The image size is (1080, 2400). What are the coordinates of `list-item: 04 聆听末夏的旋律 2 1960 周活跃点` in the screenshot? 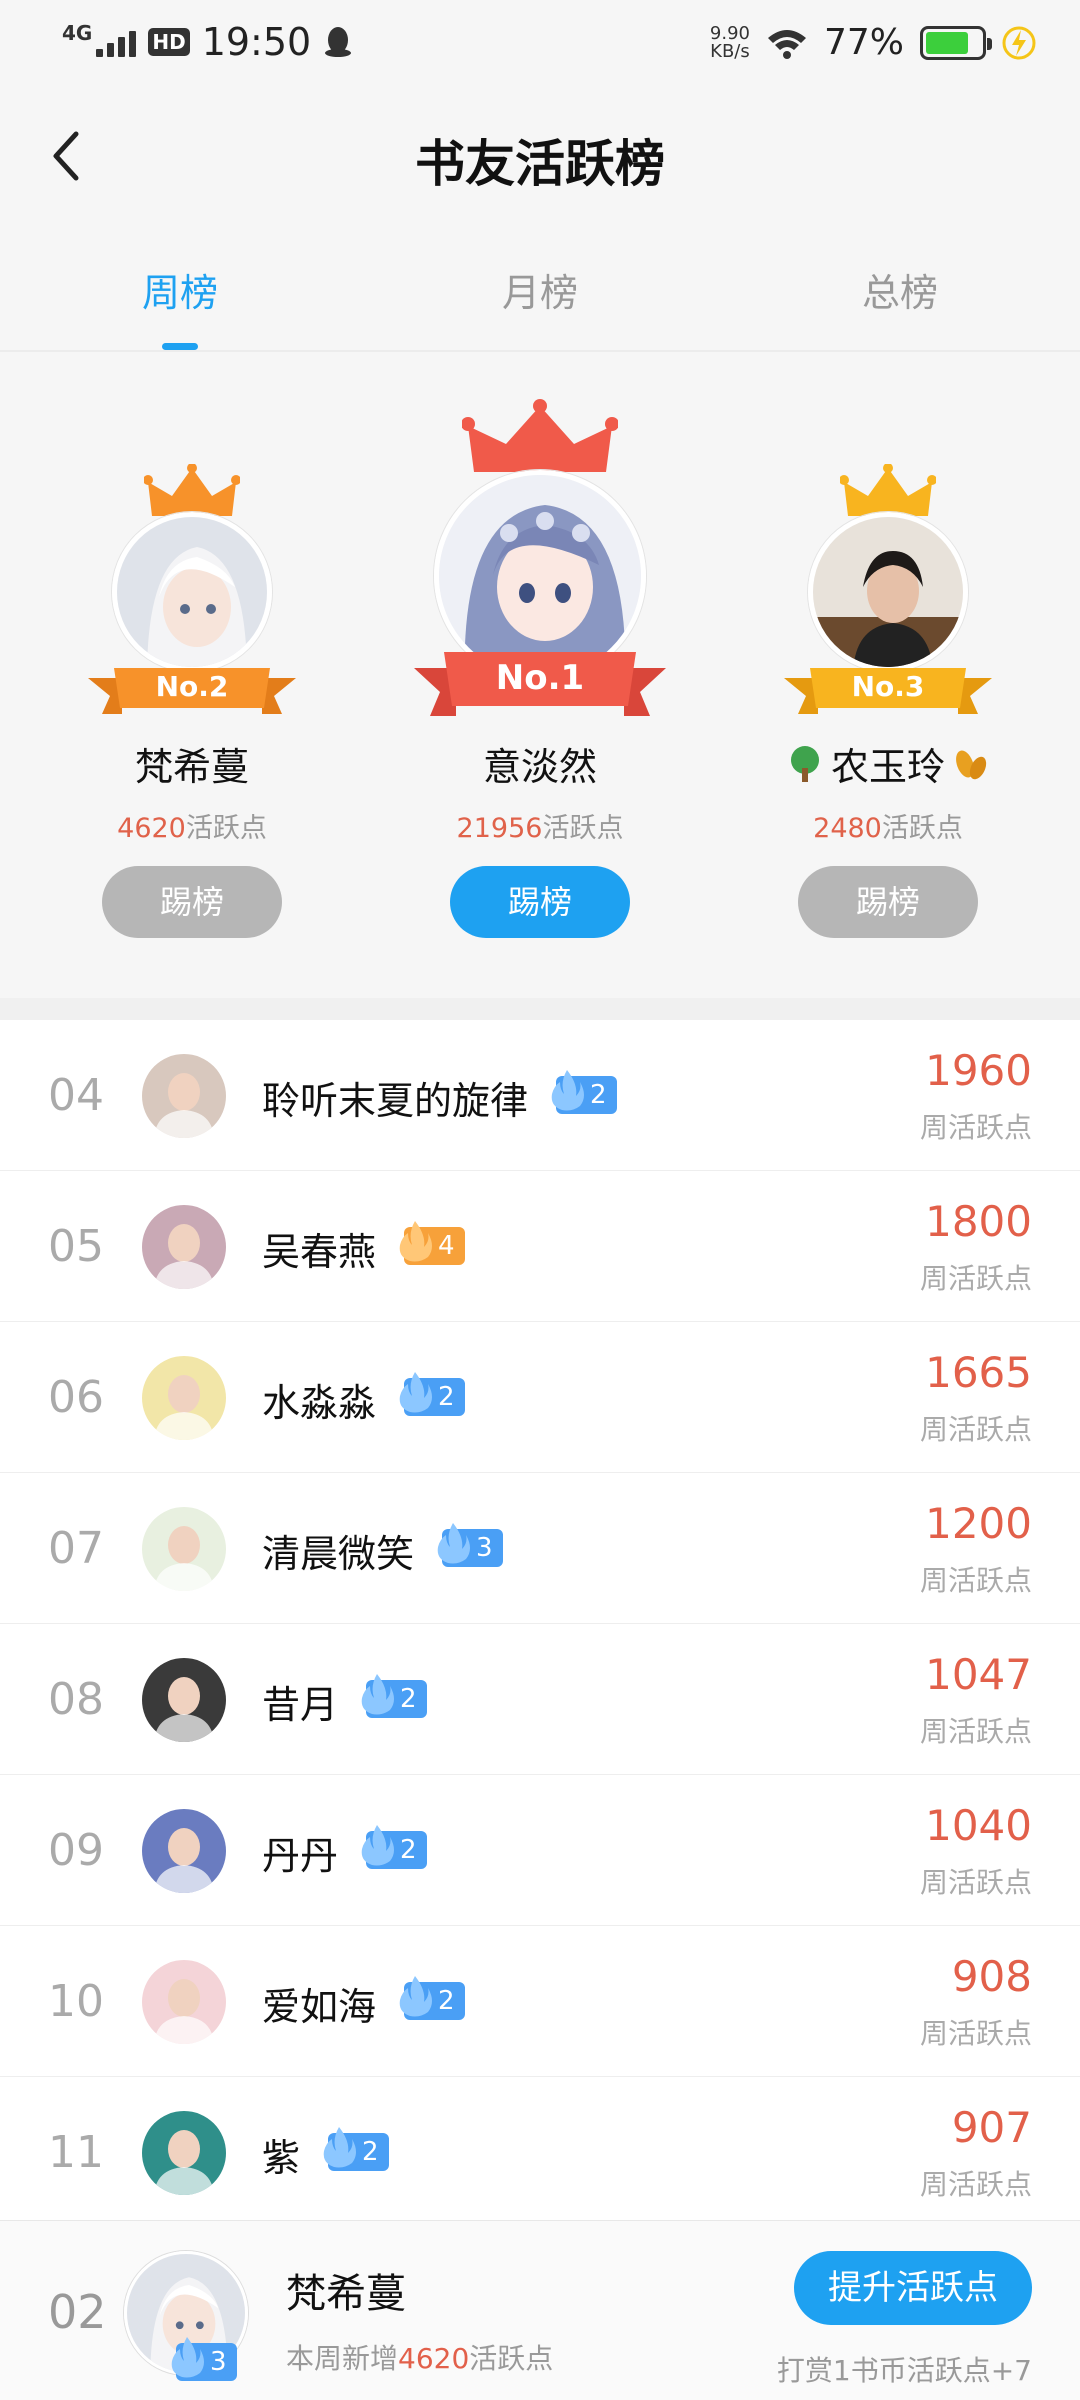 It's located at (540, 1095).